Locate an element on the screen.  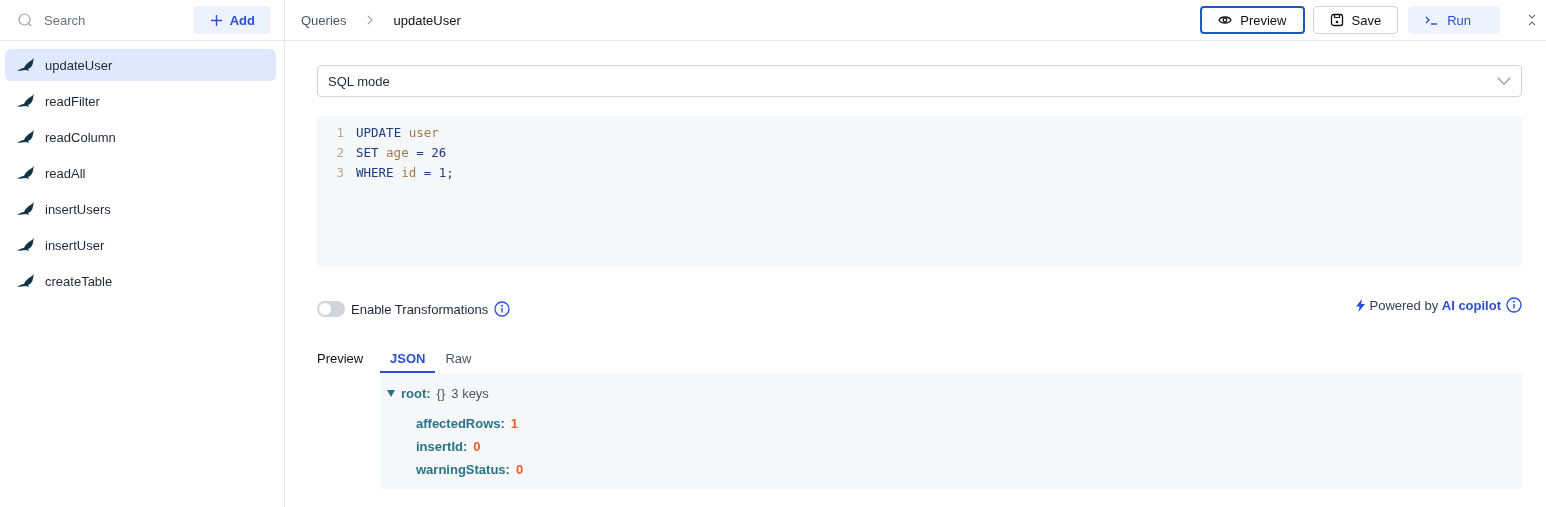
toggle-switch is located at coordinates (331, 309).